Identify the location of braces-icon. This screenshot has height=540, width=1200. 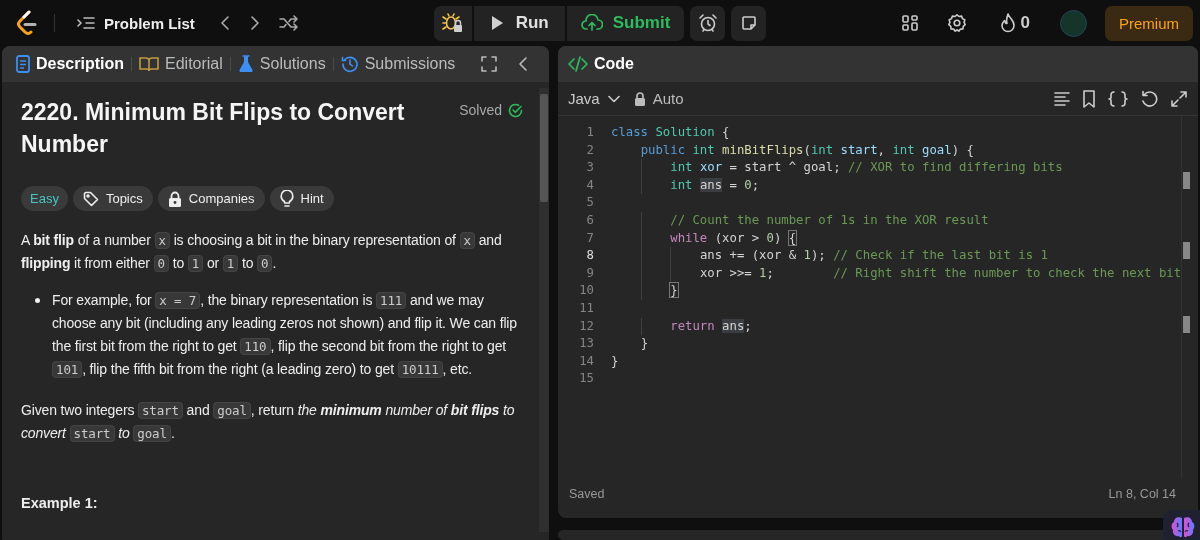
(1118, 98).